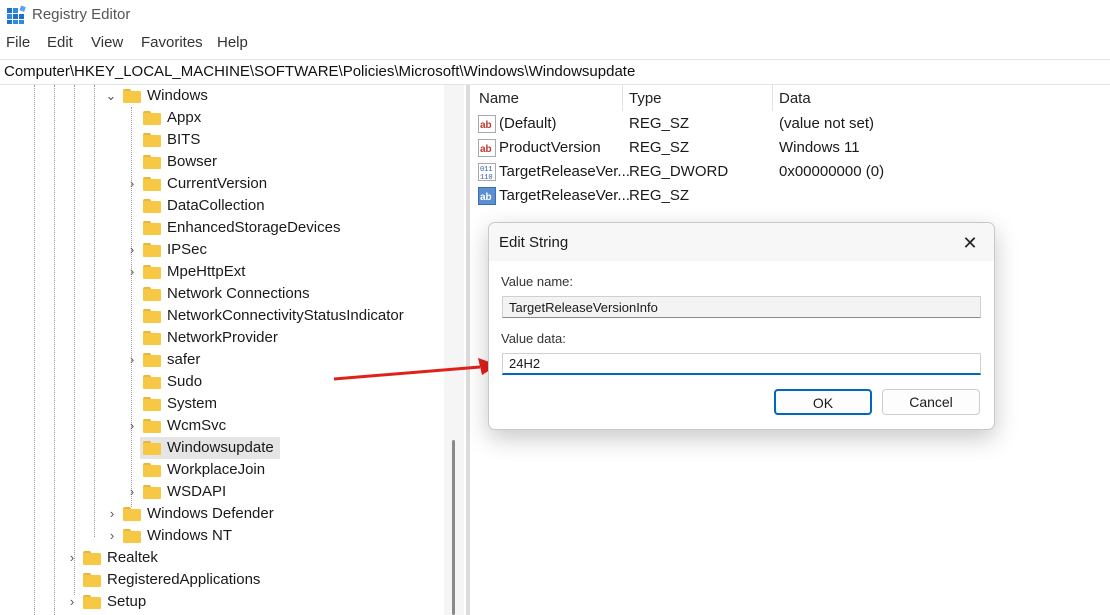  I want to click on tree-item: System, so click(220, 404).